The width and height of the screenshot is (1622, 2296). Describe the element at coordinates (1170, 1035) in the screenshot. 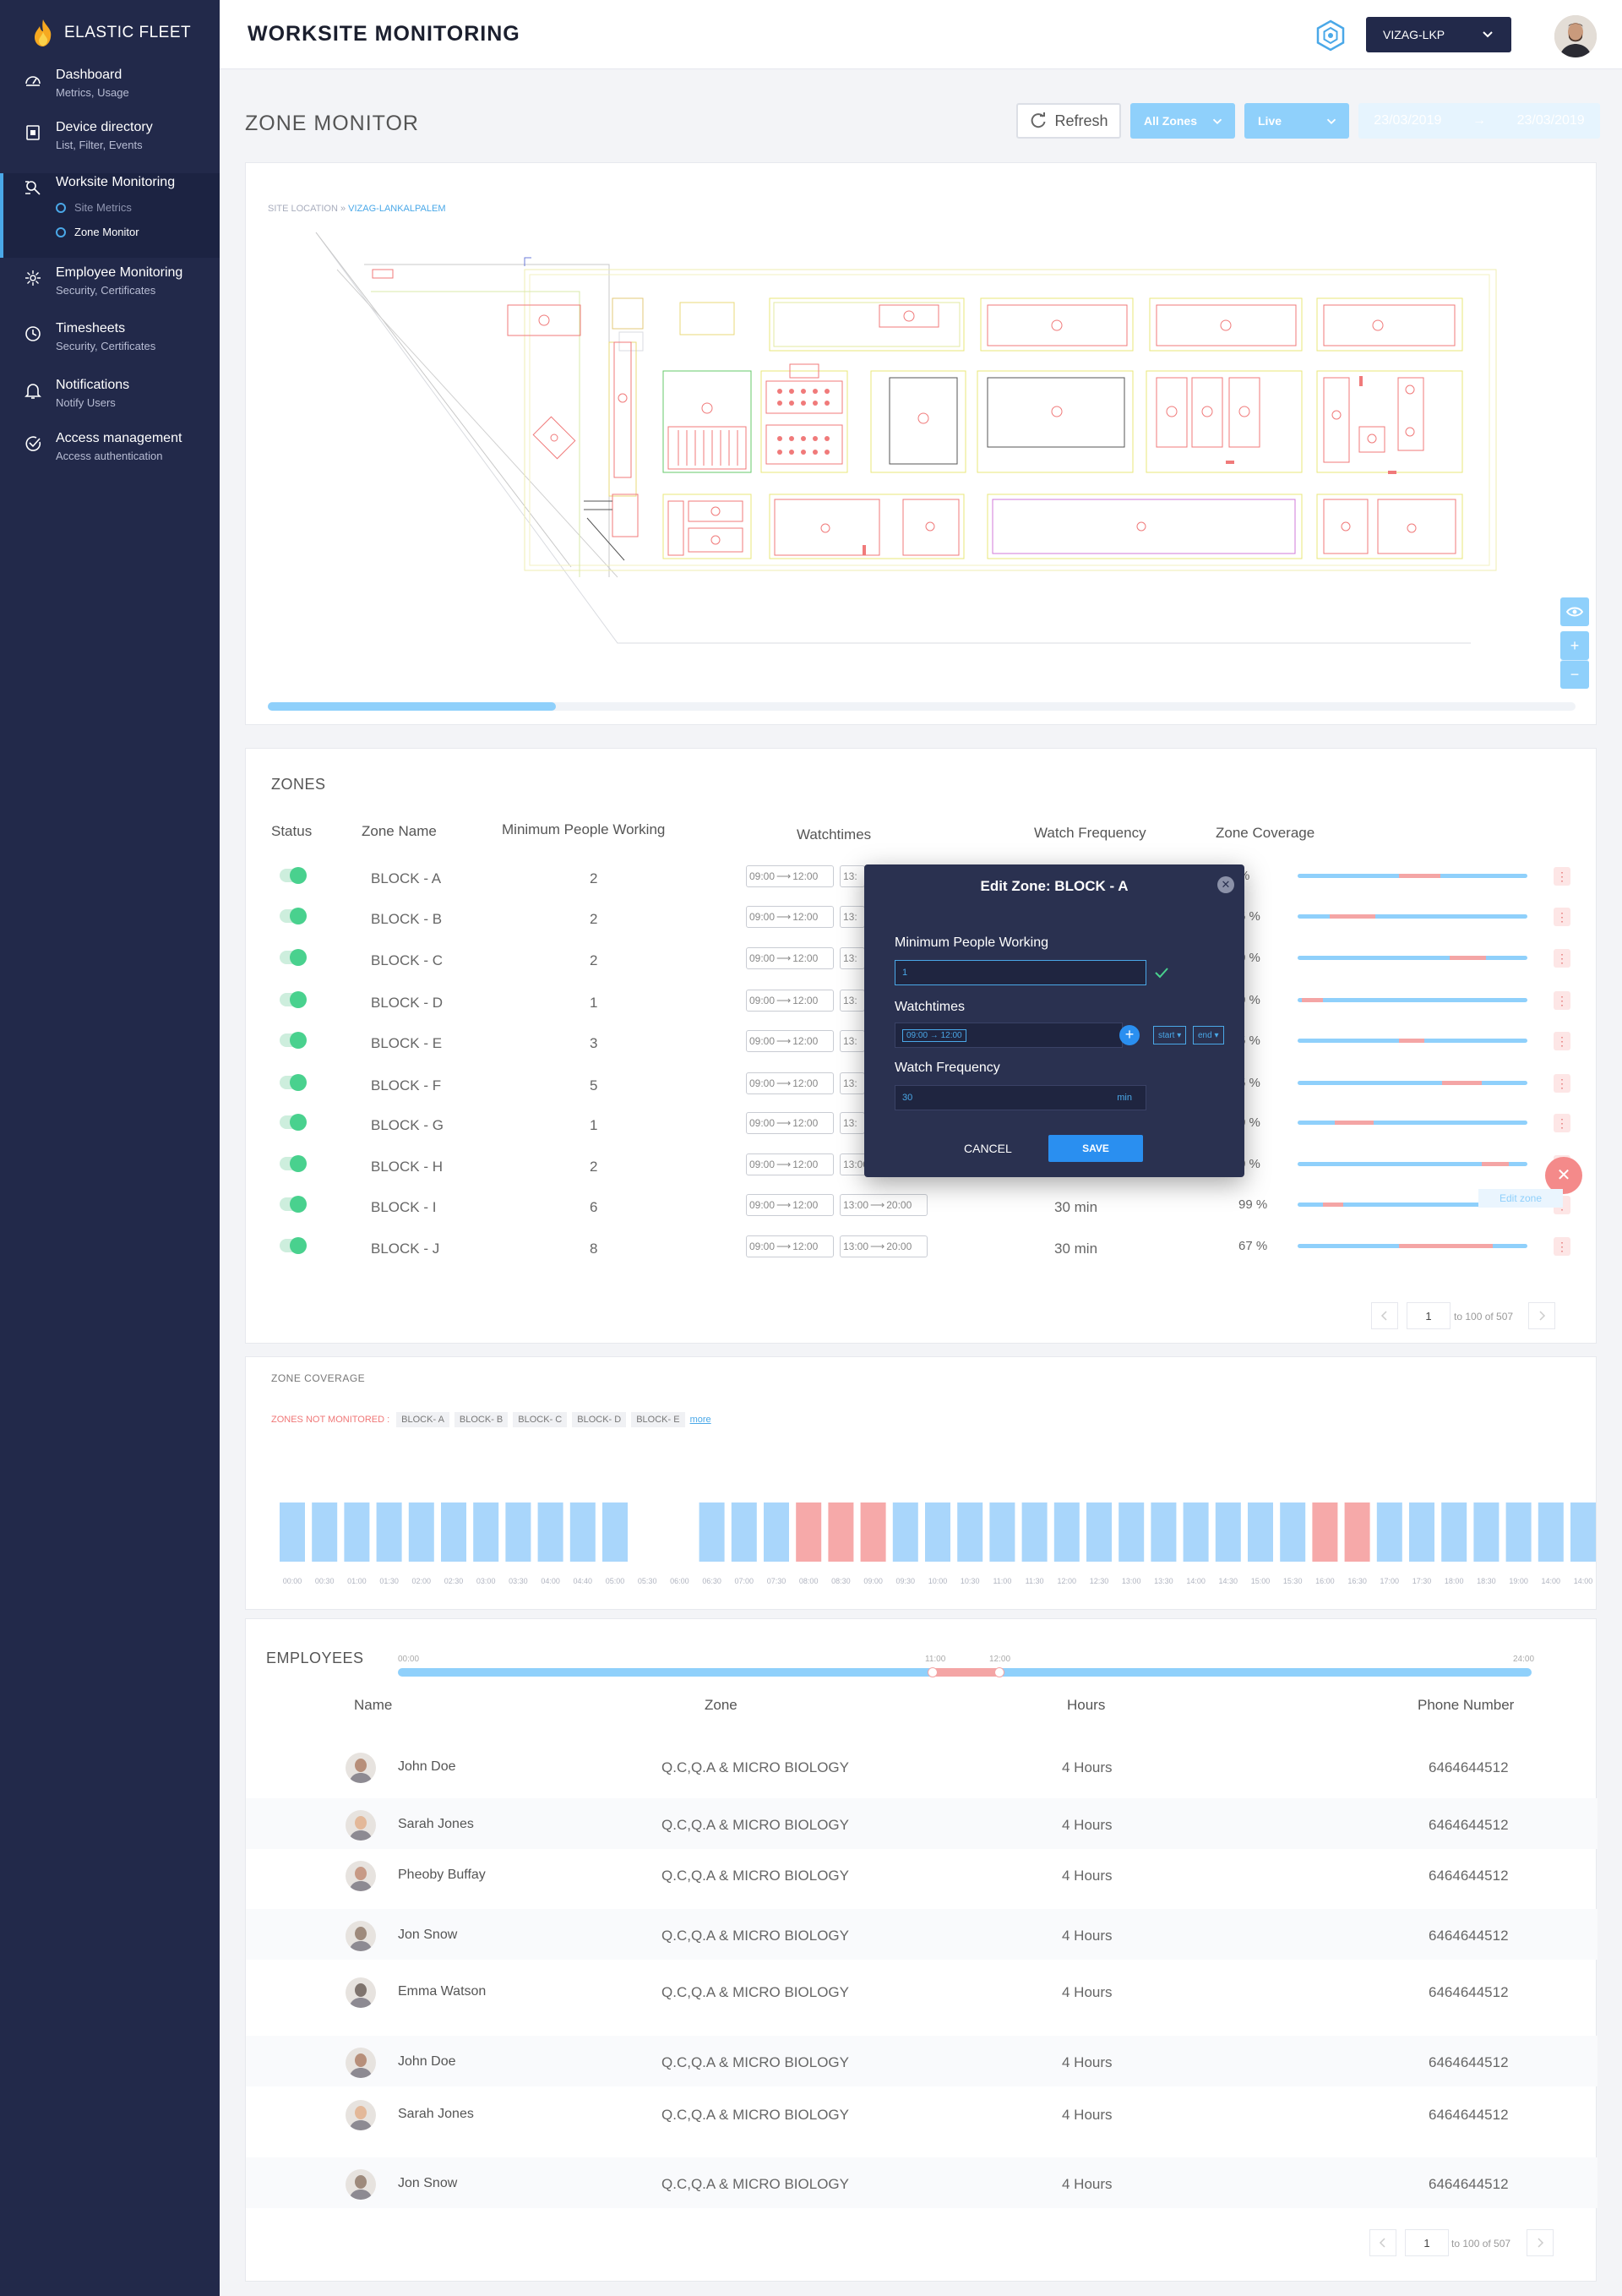

I see `start-time-select: start ▾` at that location.